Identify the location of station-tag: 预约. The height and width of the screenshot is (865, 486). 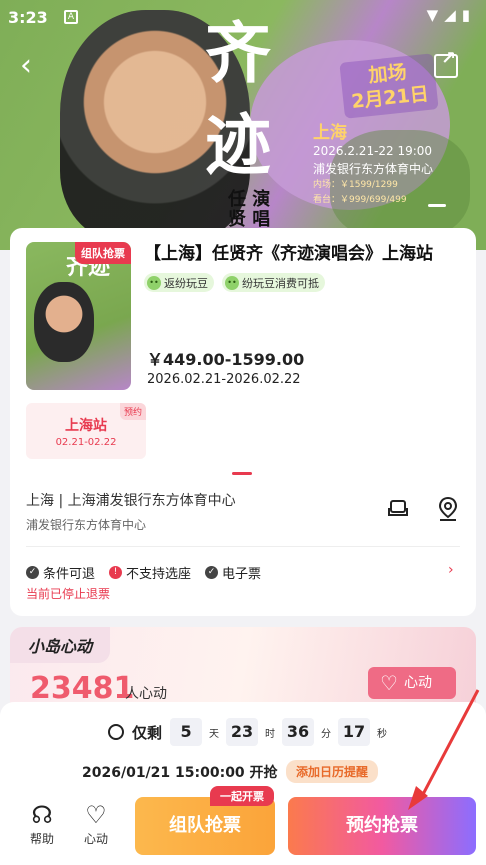
(132, 411).